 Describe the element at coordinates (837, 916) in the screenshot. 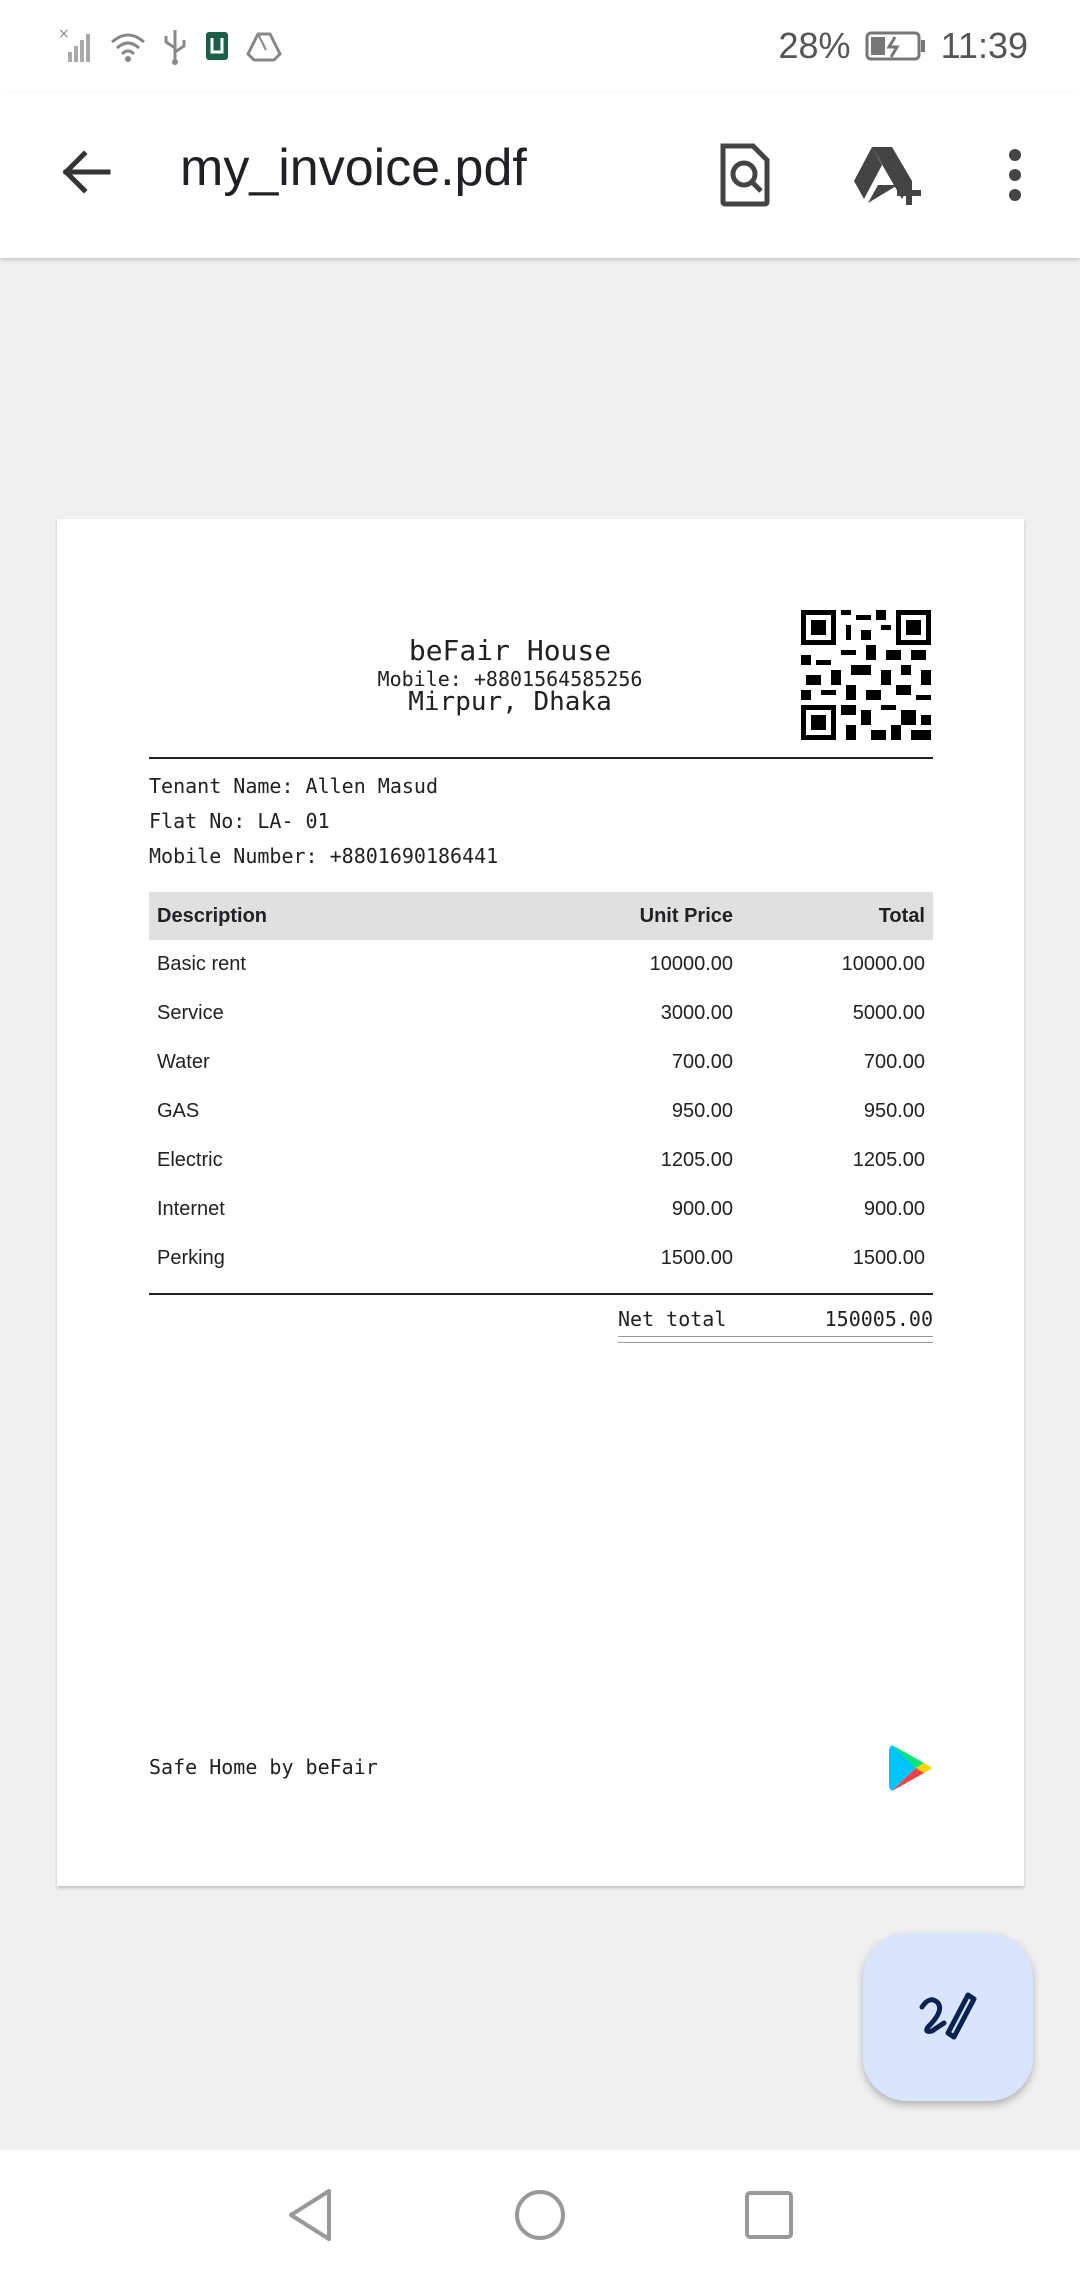

I see `header-total: Total` at that location.